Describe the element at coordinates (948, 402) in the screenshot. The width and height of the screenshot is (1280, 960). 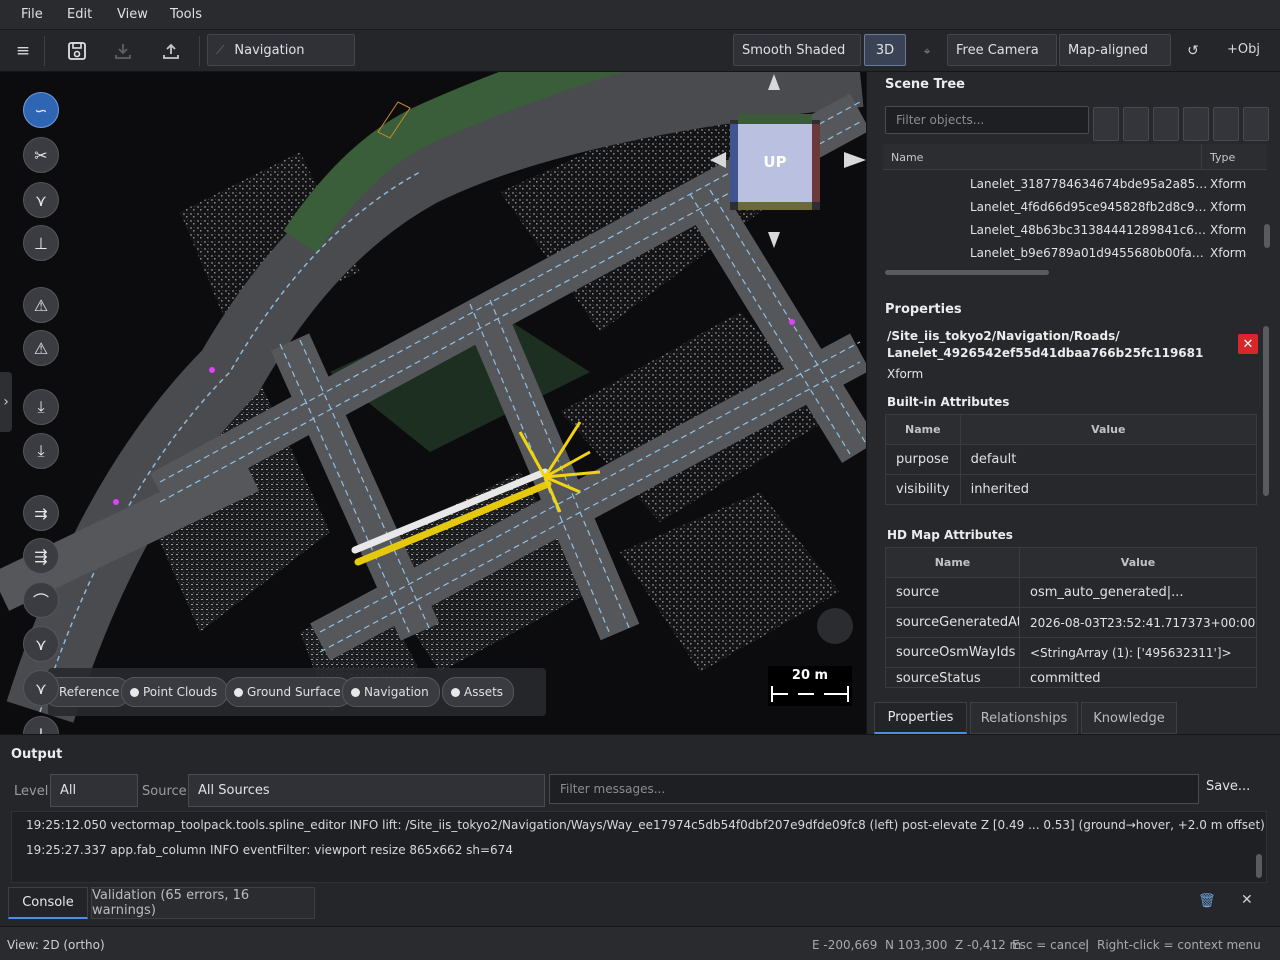
I see `builtin-attributes-title: Built-in Attributes` at that location.